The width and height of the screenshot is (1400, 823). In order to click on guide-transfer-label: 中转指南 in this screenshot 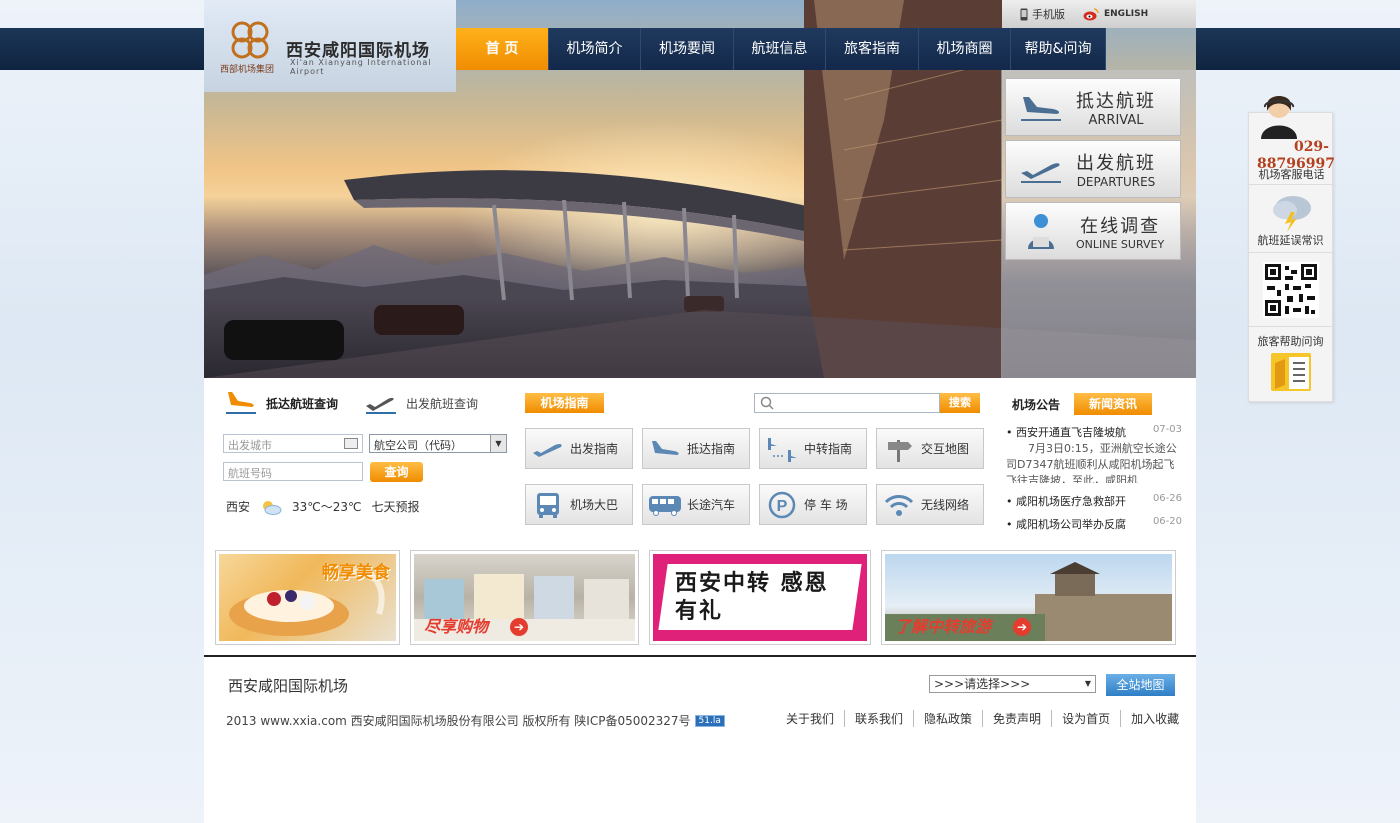, I will do `click(828, 449)`.